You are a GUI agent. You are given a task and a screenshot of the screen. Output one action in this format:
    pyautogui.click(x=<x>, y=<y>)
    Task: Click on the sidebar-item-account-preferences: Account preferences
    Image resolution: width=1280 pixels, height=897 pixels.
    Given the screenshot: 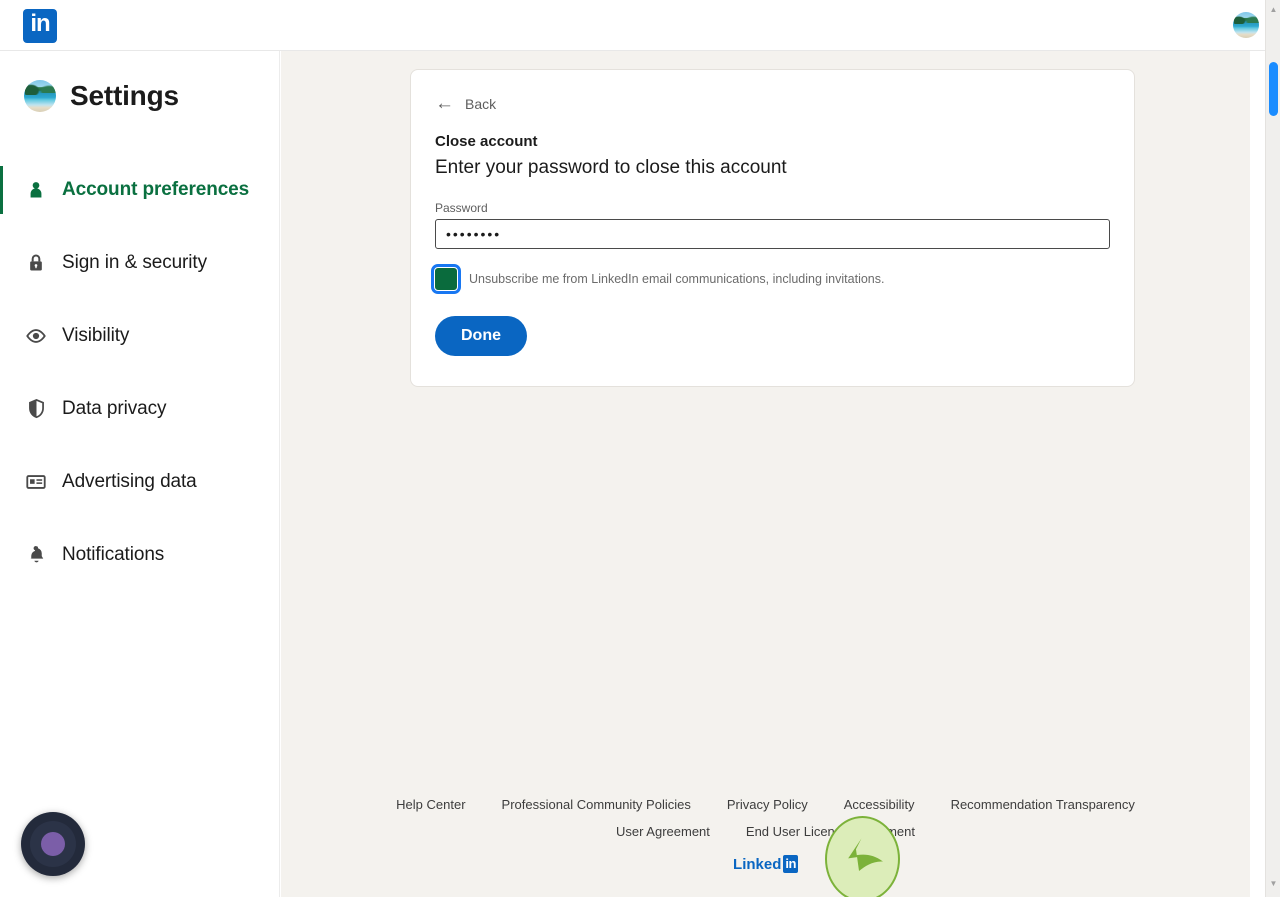 What is the action you would take?
    pyautogui.click(x=140, y=189)
    